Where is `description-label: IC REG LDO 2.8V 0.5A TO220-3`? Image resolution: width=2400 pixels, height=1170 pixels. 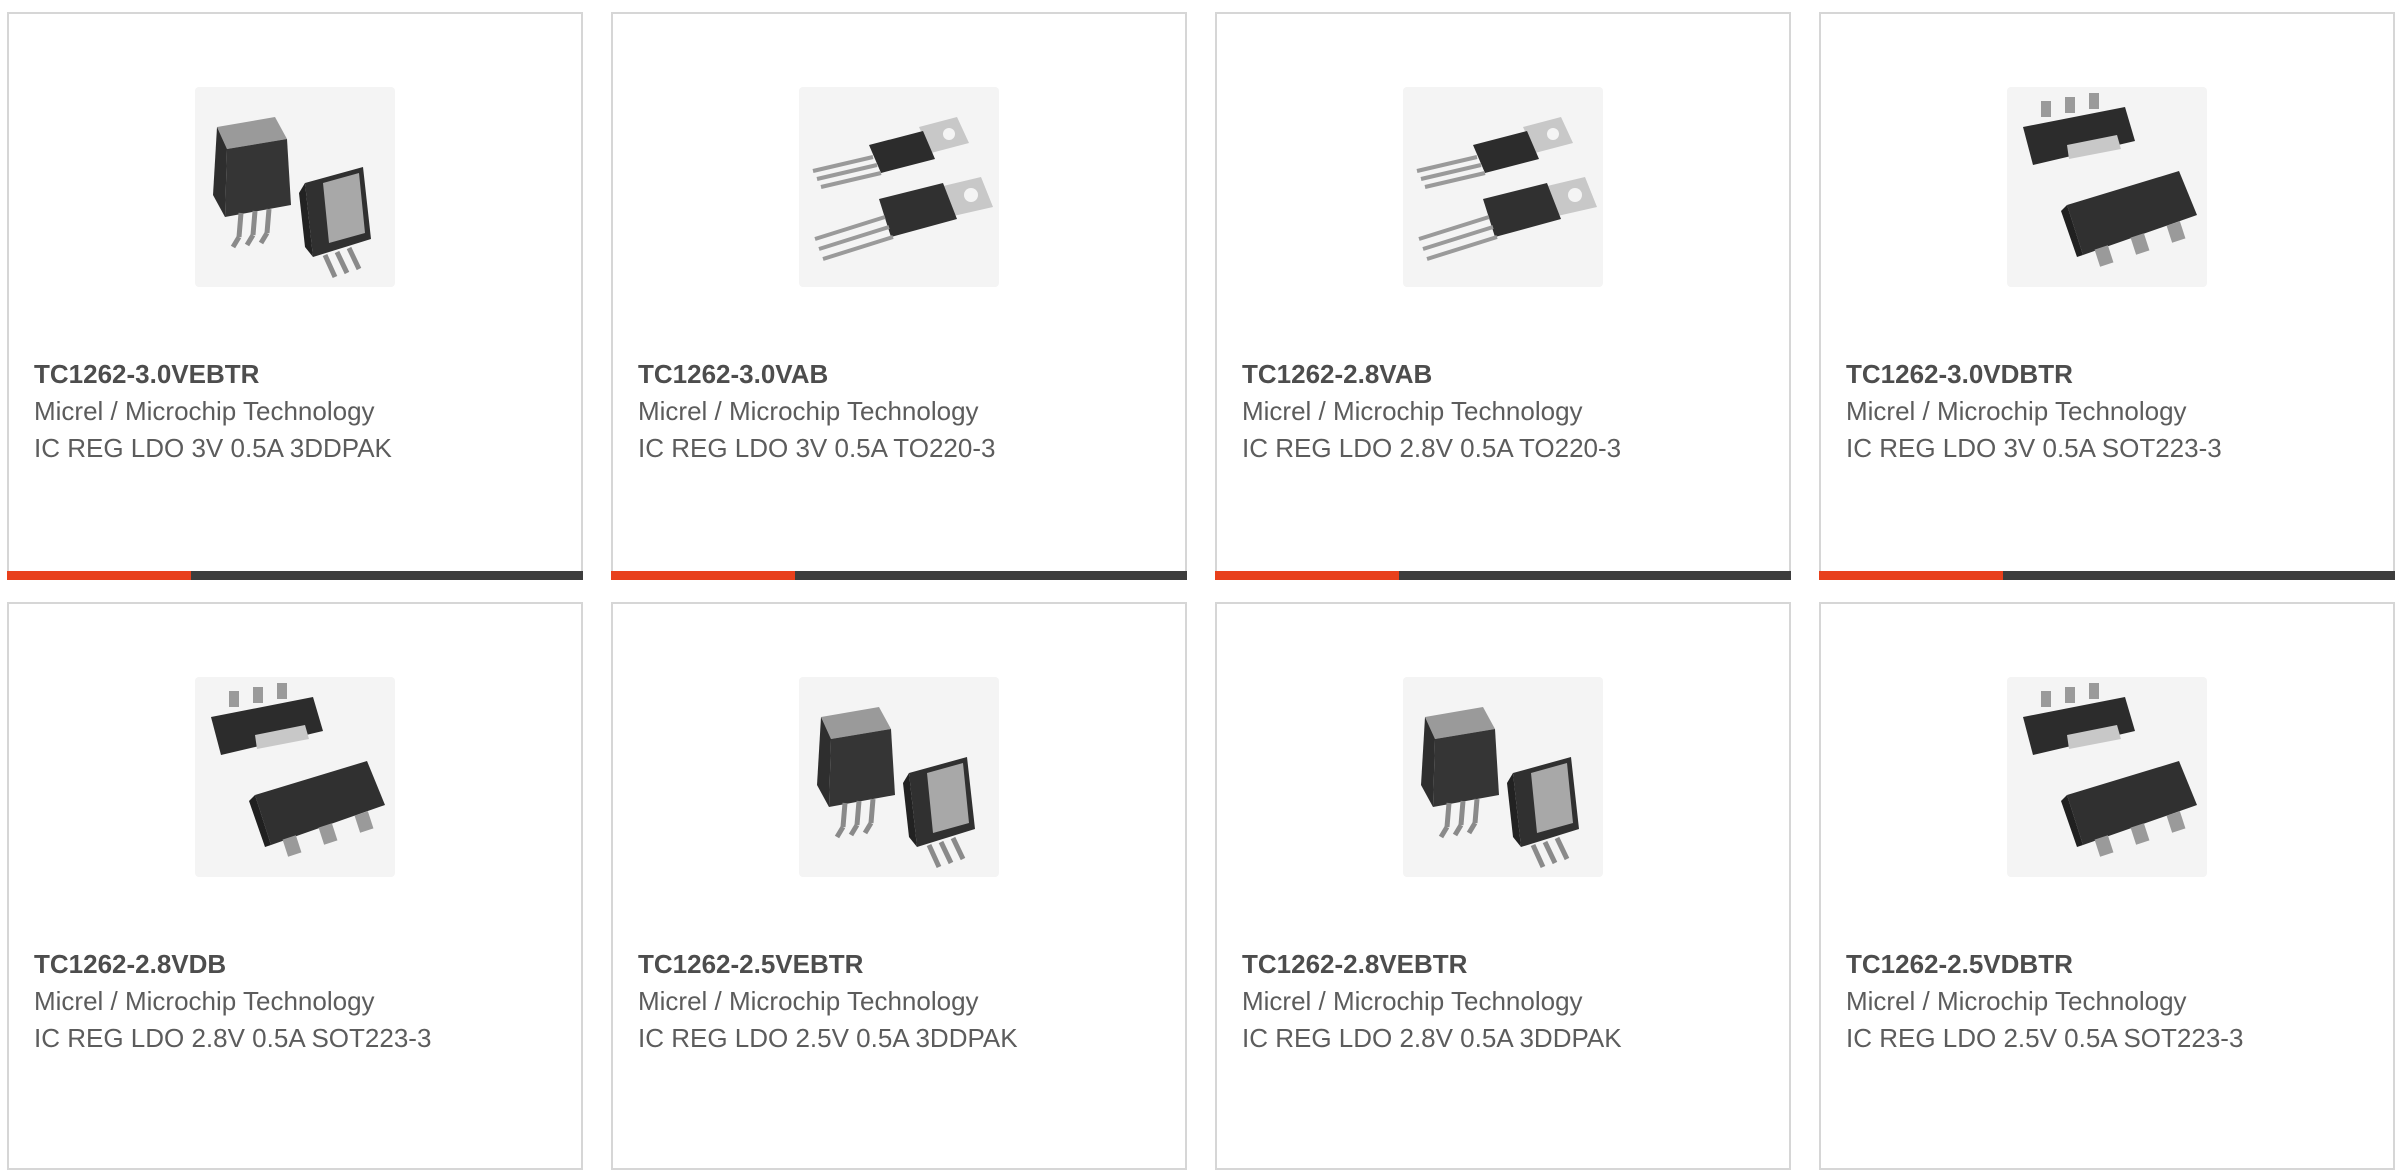 description-label: IC REG LDO 2.8V 0.5A TO220-3 is located at coordinates (1432, 448).